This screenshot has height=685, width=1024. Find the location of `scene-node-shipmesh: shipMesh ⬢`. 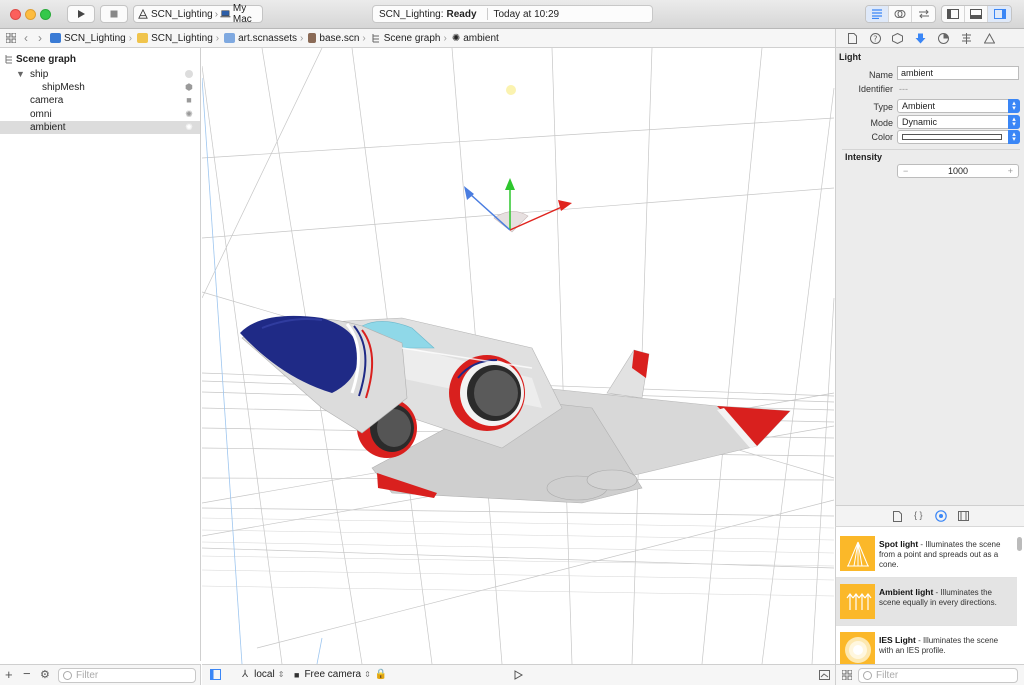

scene-node-shipmesh: shipMesh ⬢ is located at coordinates (100, 87).